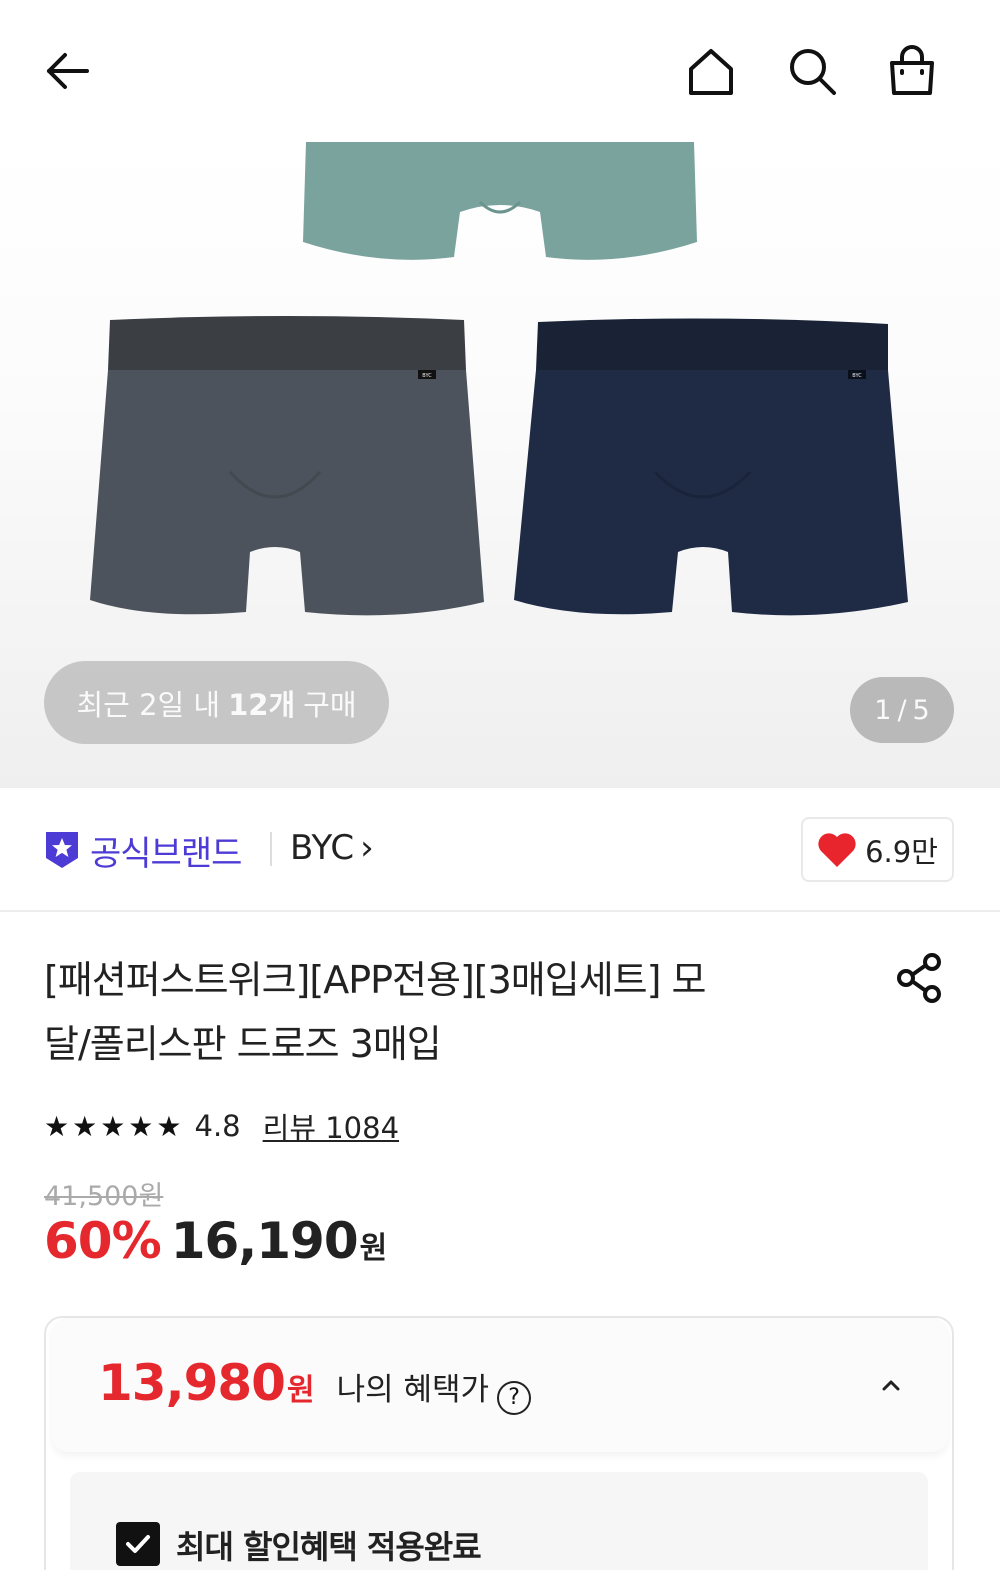 This screenshot has width=1000, height=1570. I want to click on shopping-bag-icon, so click(912, 70).